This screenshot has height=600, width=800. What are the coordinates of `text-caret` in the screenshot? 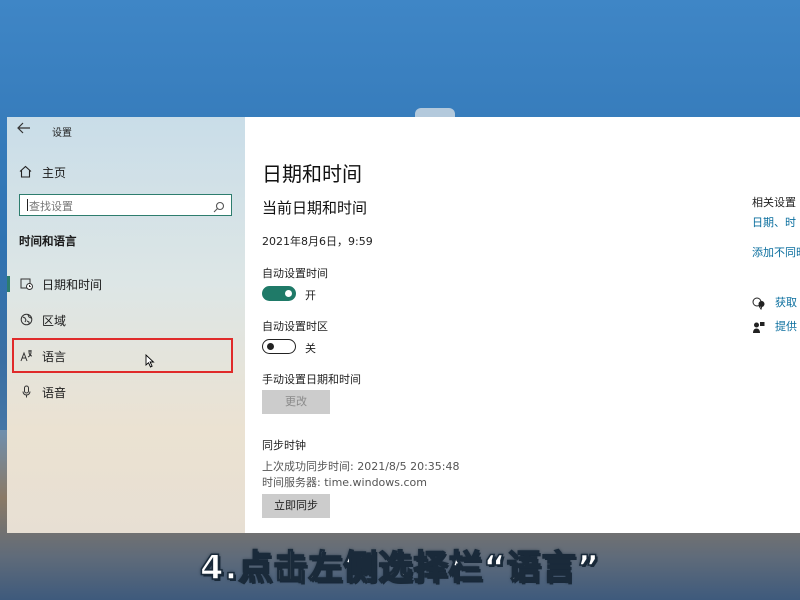 It's located at (27, 205).